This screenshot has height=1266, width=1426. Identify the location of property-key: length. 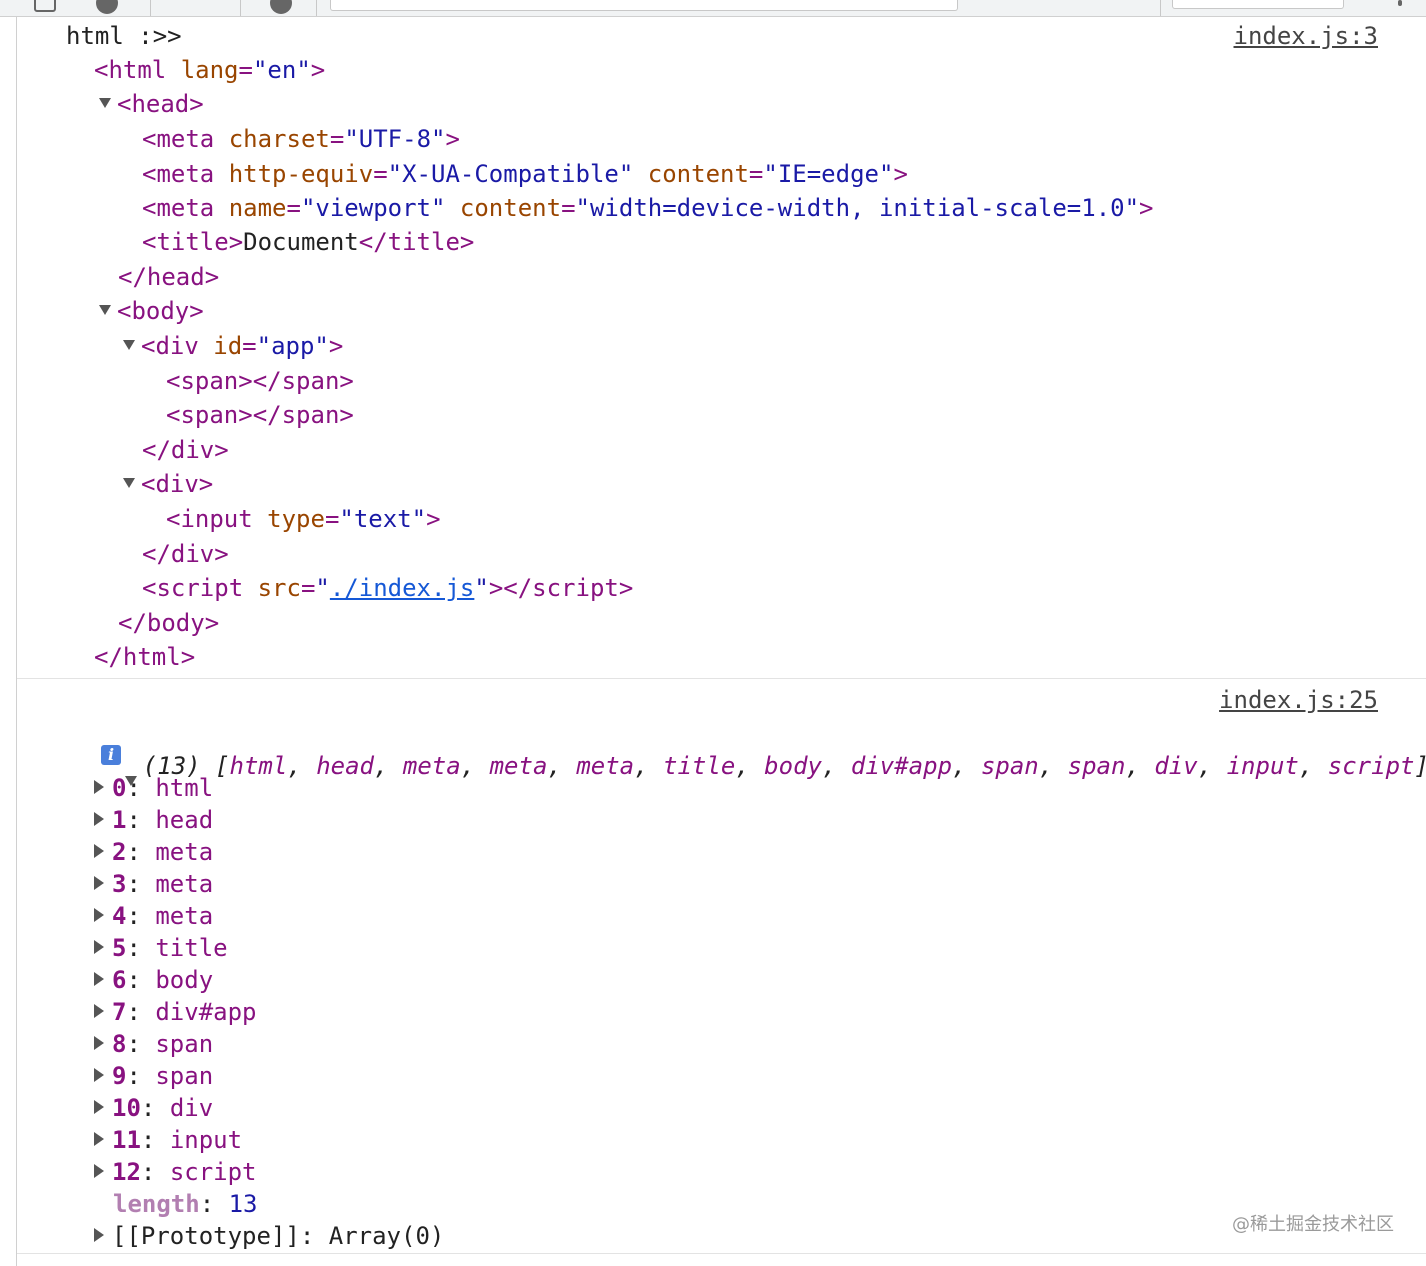
(156, 1204).